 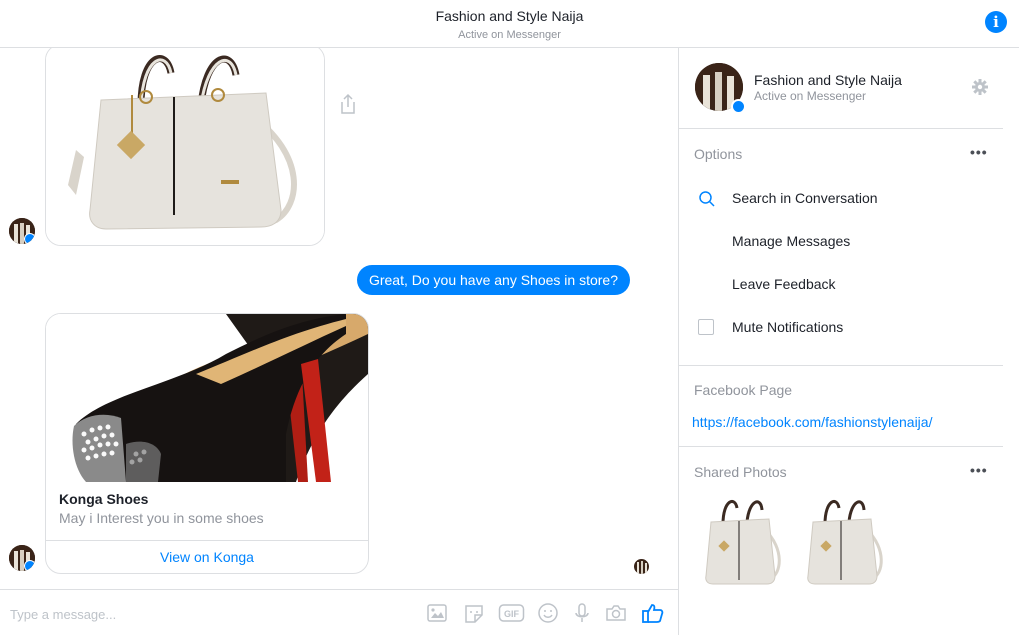 What do you see at coordinates (207, 557) in the screenshot?
I see `view-on-konga-button: View on Konga` at bounding box center [207, 557].